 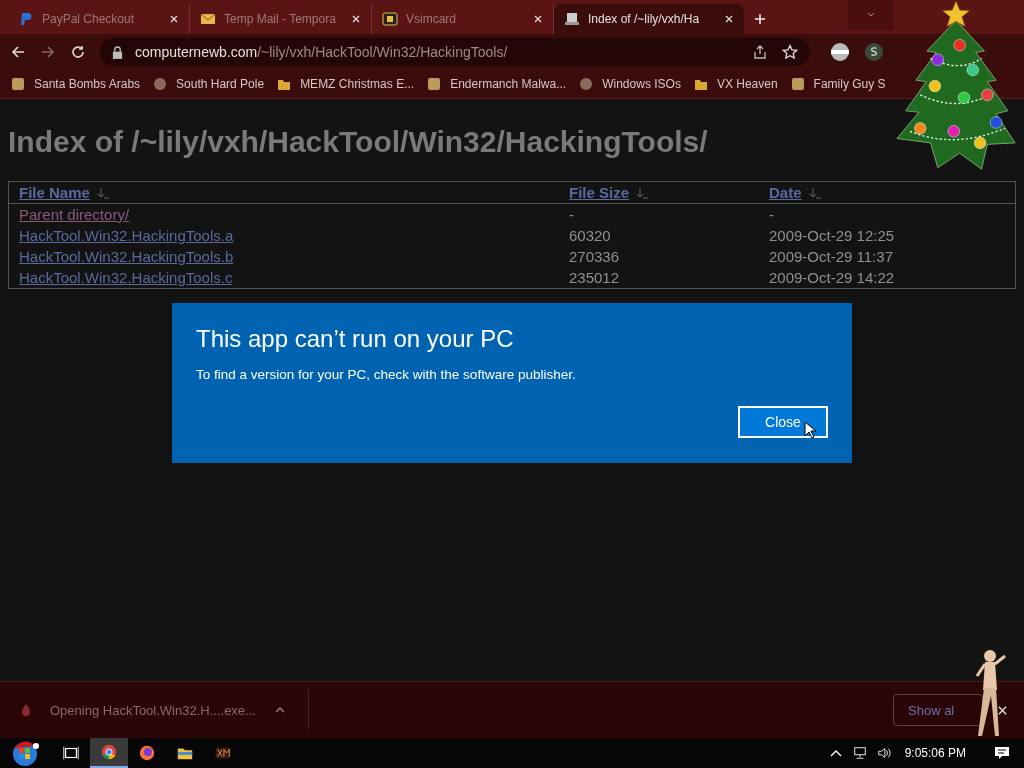 I want to click on server-icon, so click(x=572, y=19).